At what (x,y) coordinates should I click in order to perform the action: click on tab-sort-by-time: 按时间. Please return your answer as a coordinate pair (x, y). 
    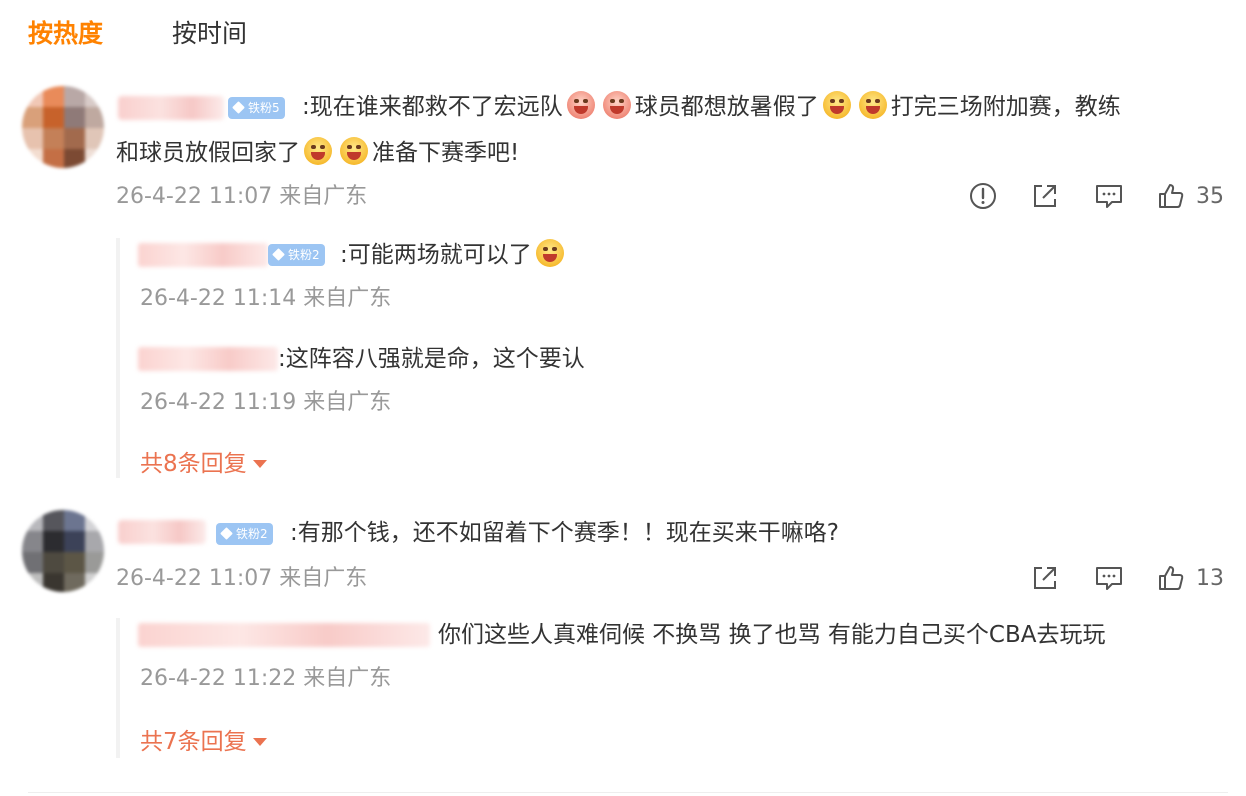
    Looking at the image, I should click on (209, 34).